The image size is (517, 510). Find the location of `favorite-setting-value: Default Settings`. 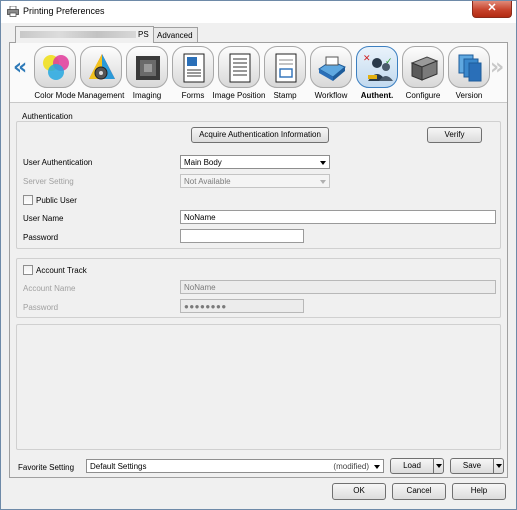

favorite-setting-value: Default Settings is located at coordinates (118, 466).